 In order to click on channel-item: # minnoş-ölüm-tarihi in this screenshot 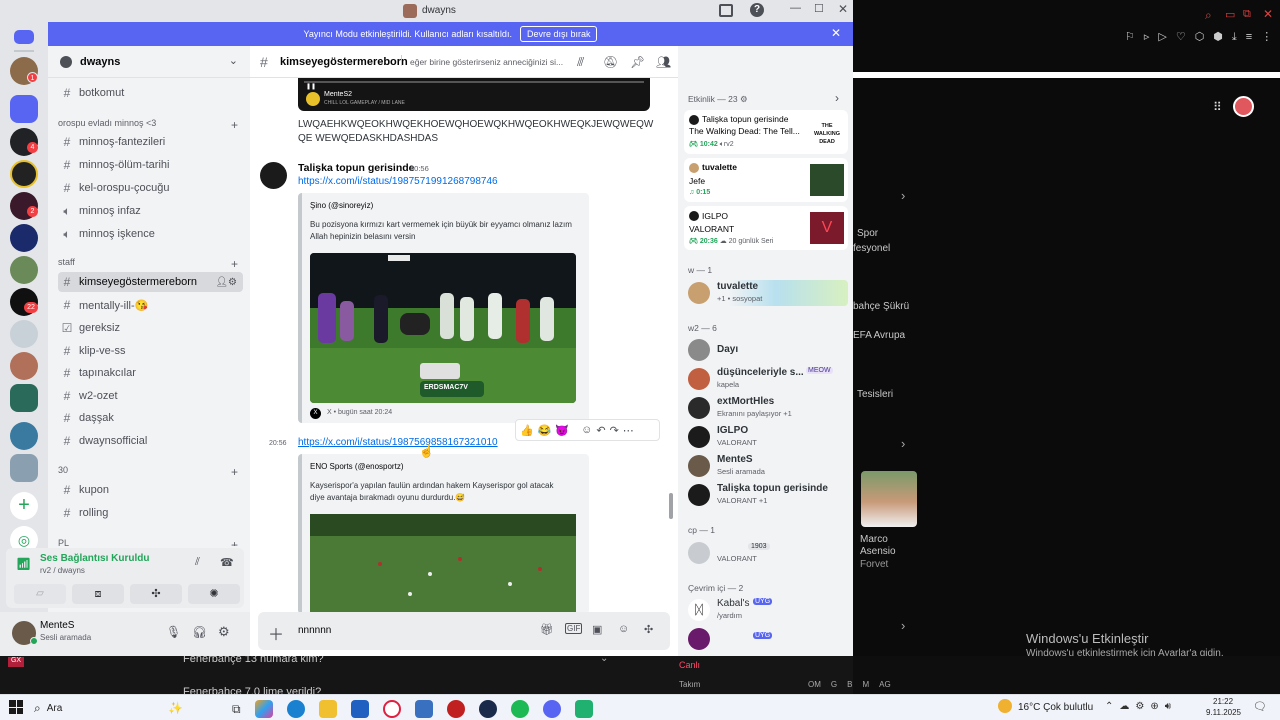, I will do `click(150, 165)`.